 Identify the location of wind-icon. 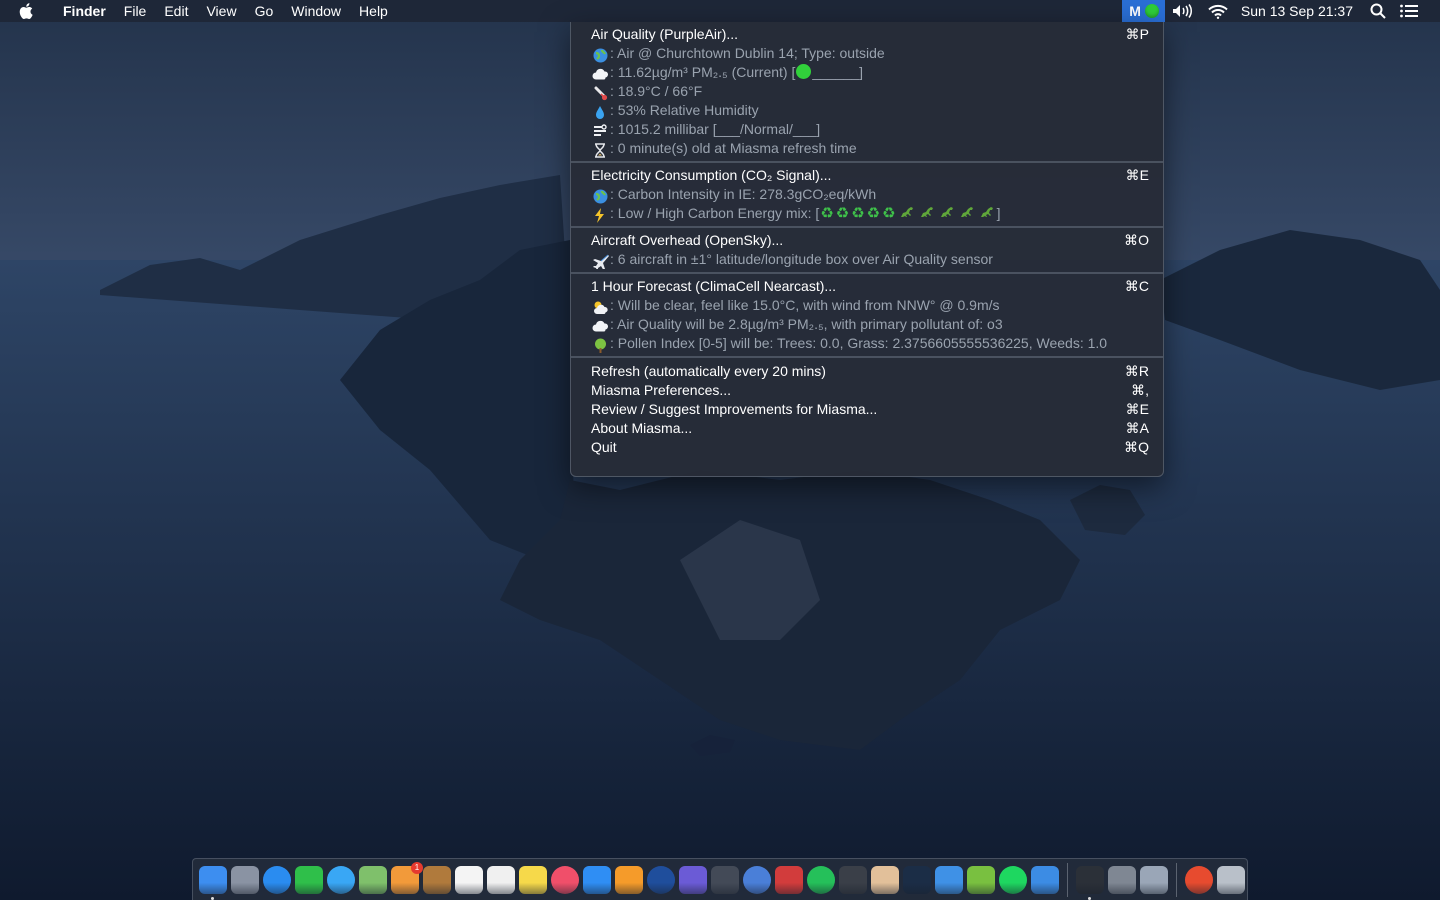
(600, 130).